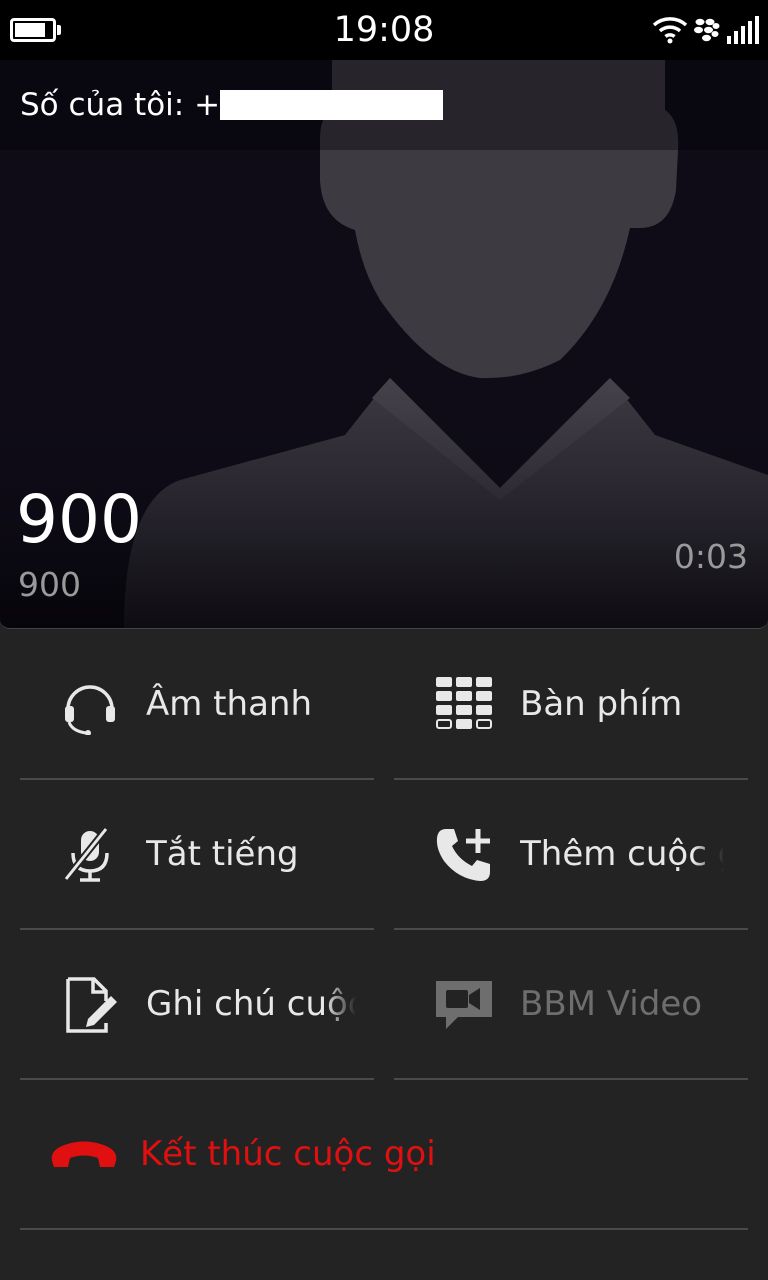 Image resolution: width=768 pixels, height=1280 pixels. I want to click on wifi-icon, so click(670, 30).